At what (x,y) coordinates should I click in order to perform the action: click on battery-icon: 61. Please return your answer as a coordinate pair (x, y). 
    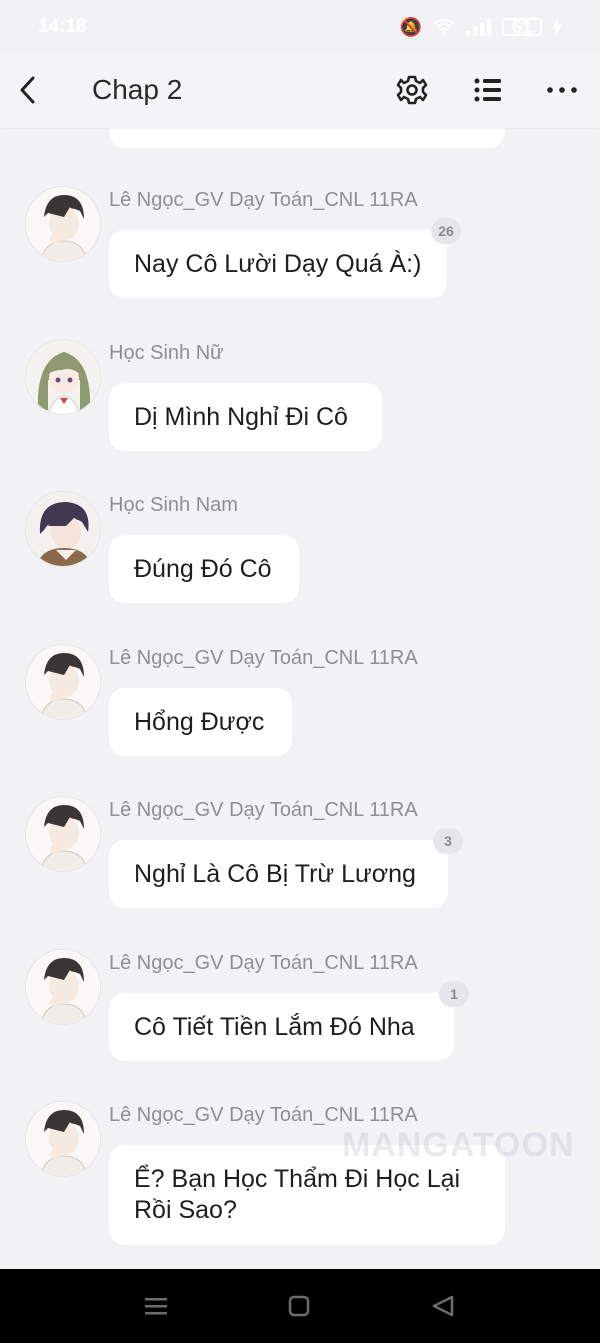
    Looking at the image, I should click on (522, 27).